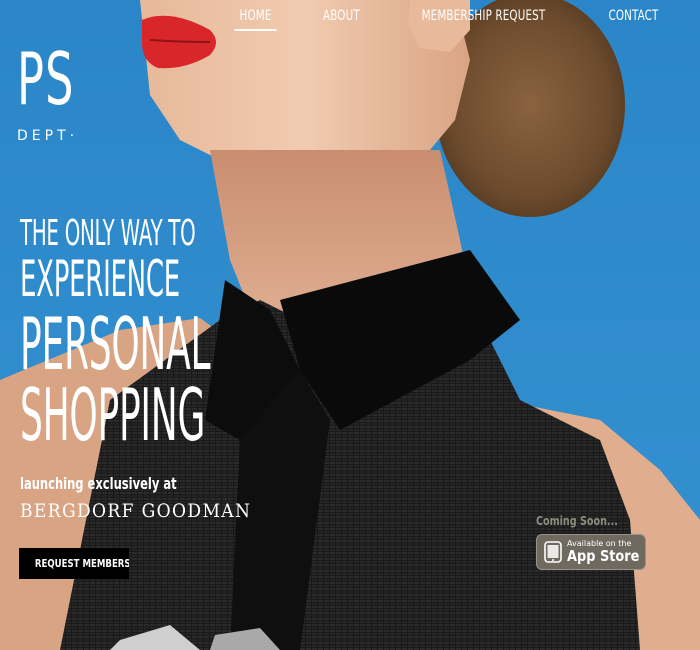 This screenshot has height=650, width=700. I want to click on headline-line-3: PERSONAL, so click(115, 344).